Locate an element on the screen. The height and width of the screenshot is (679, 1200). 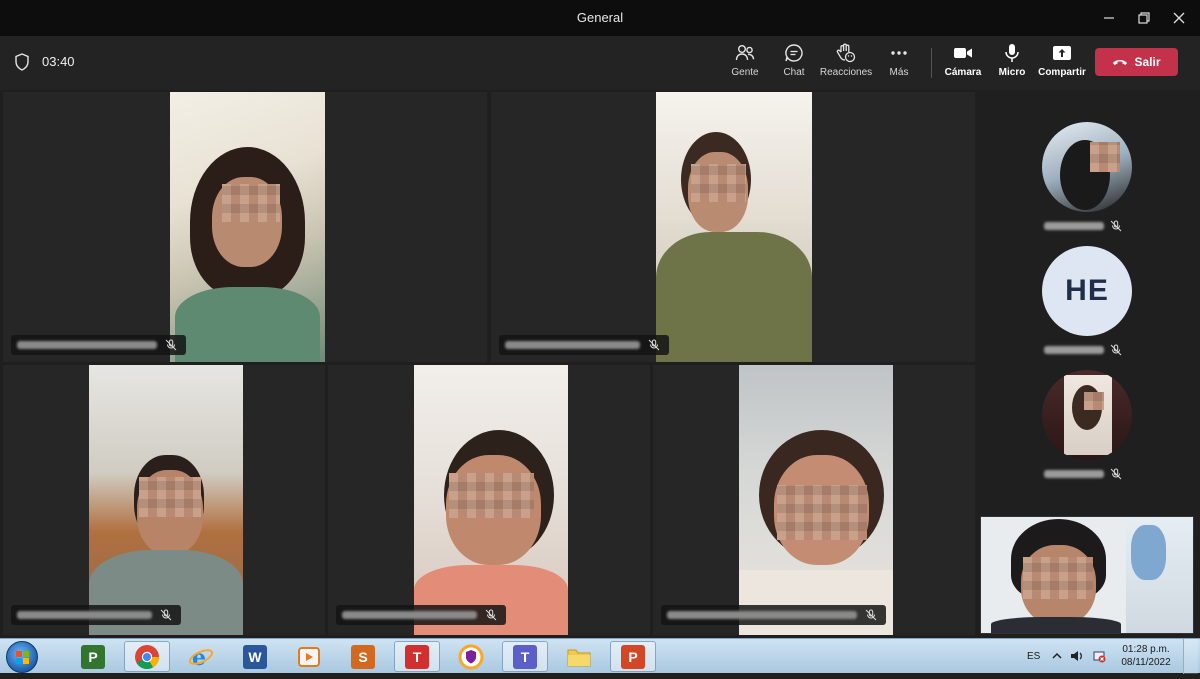
shield-icon is located at coordinates (22, 62).